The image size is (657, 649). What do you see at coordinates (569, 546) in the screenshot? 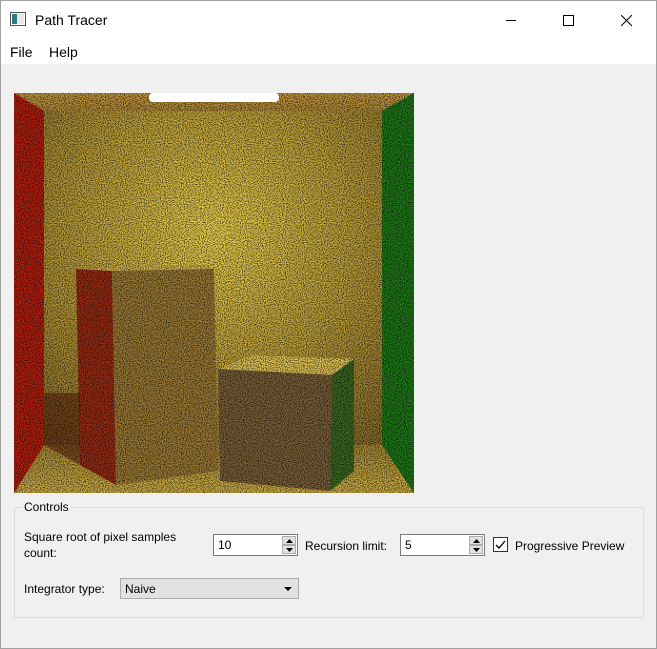
I see `progressive-preview-label: Progressive Preview` at bounding box center [569, 546].